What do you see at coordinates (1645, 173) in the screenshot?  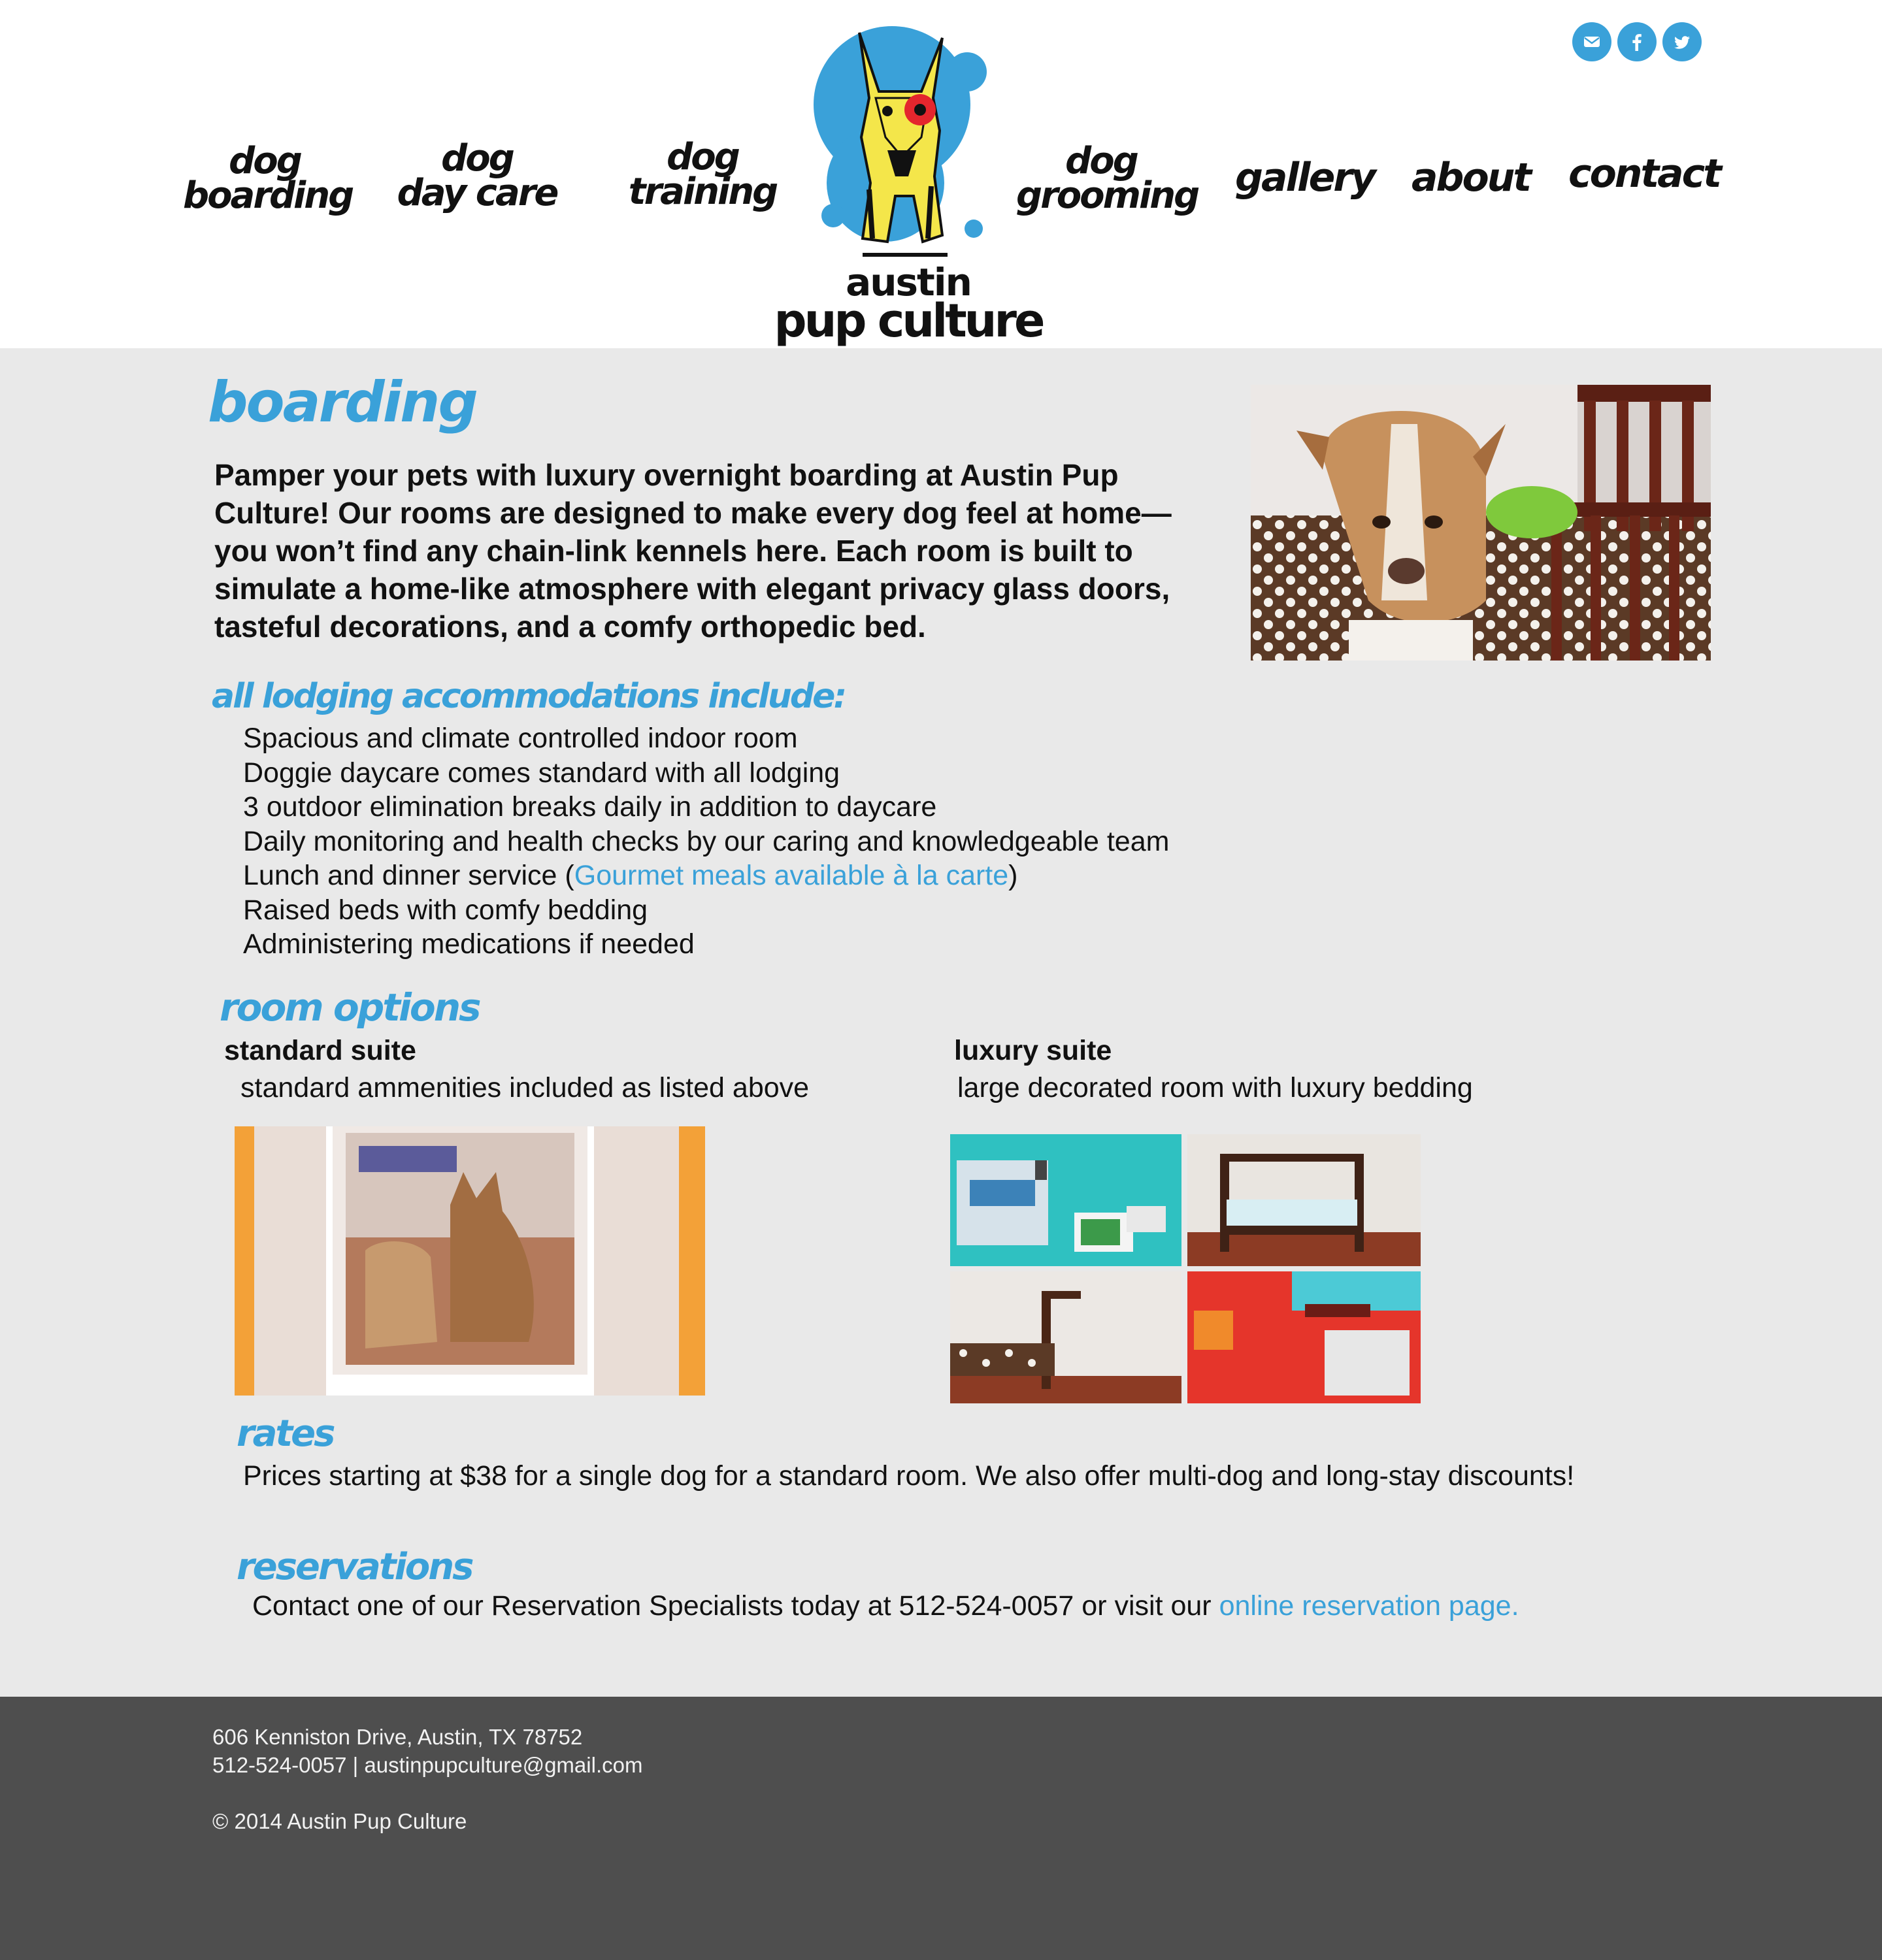 I see `nav-contact: contact` at bounding box center [1645, 173].